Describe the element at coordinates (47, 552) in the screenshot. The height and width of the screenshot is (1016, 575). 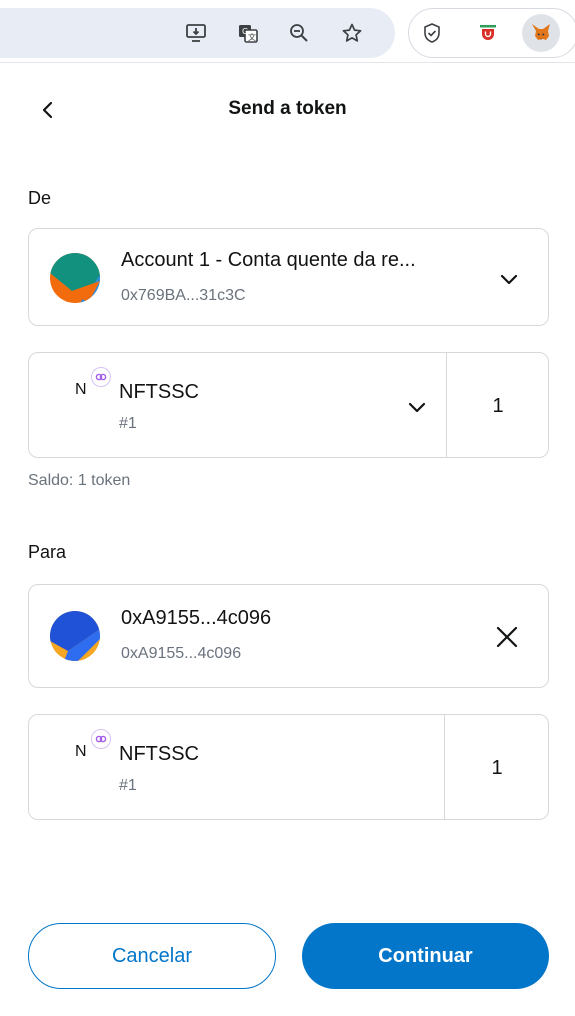
I see `to-label: Para` at that location.